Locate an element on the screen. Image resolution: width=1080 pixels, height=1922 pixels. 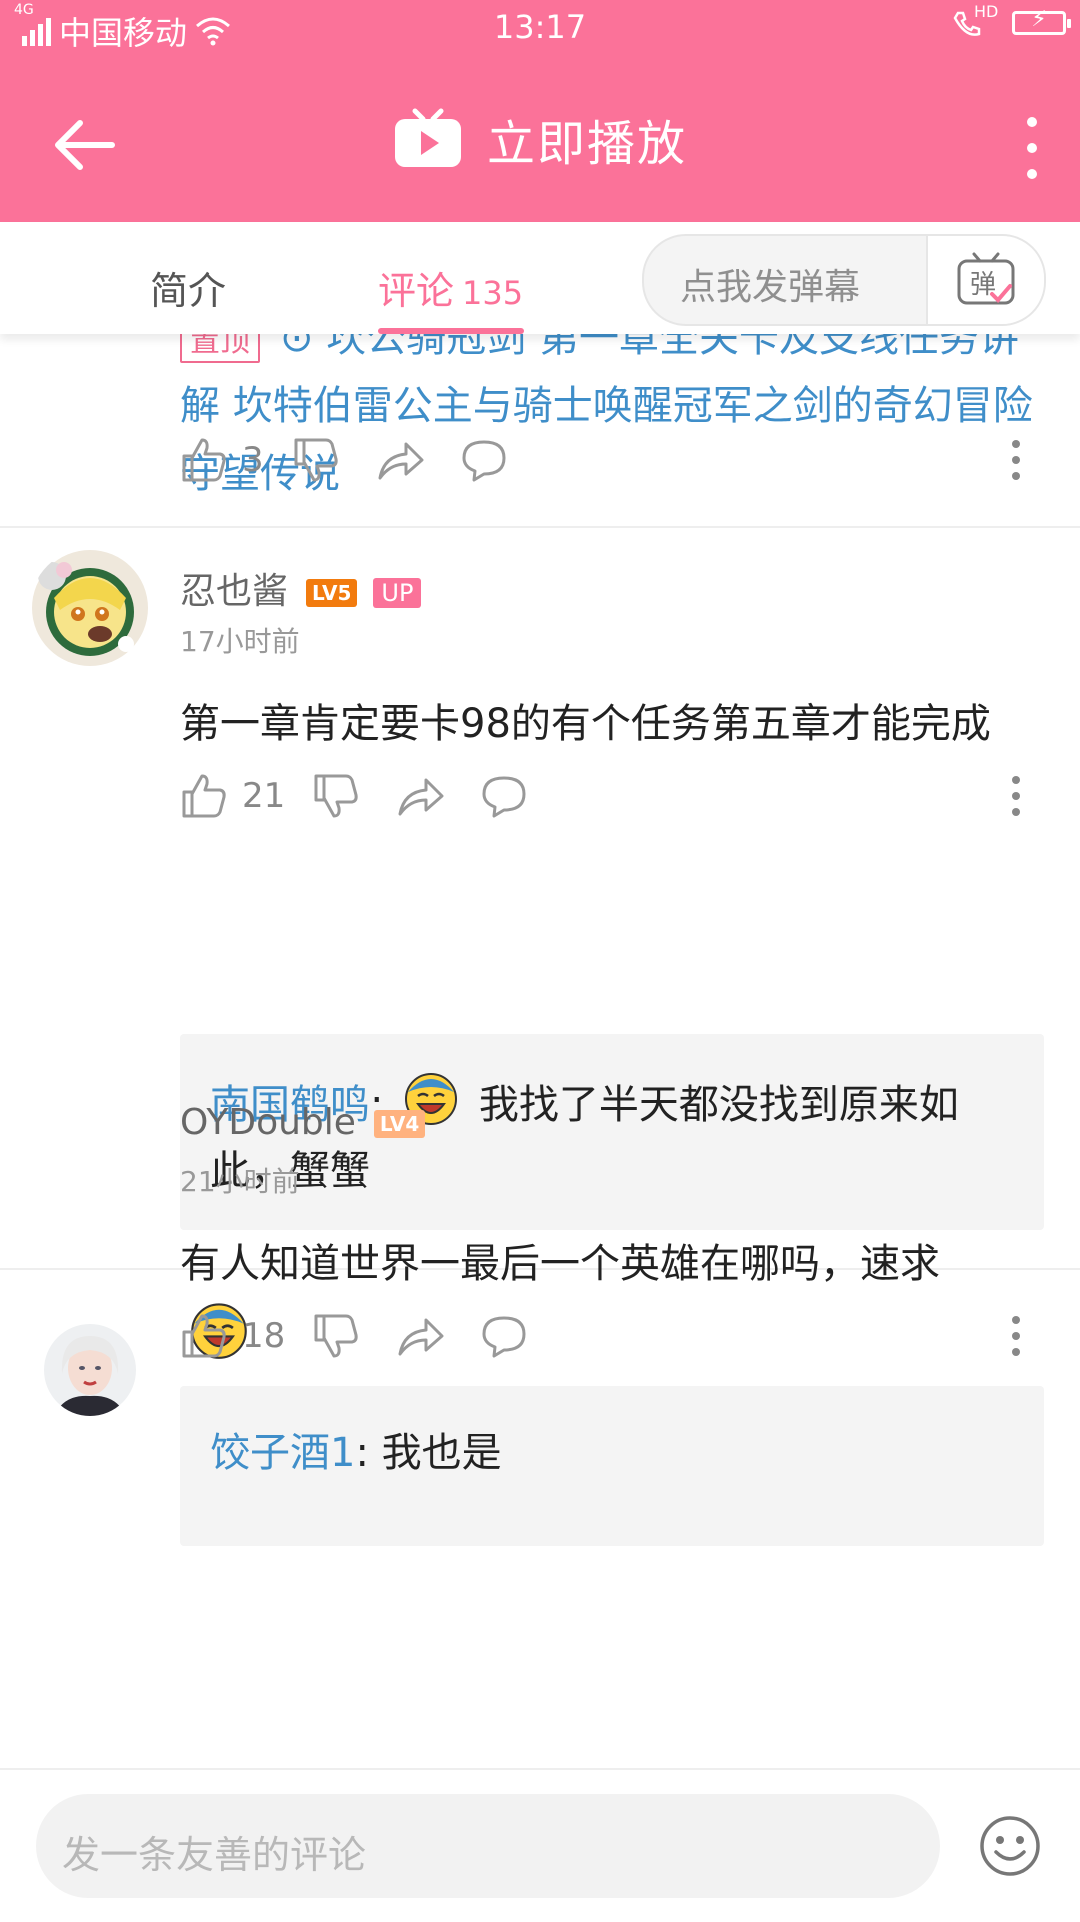
divider is located at coordinates (540, 527).